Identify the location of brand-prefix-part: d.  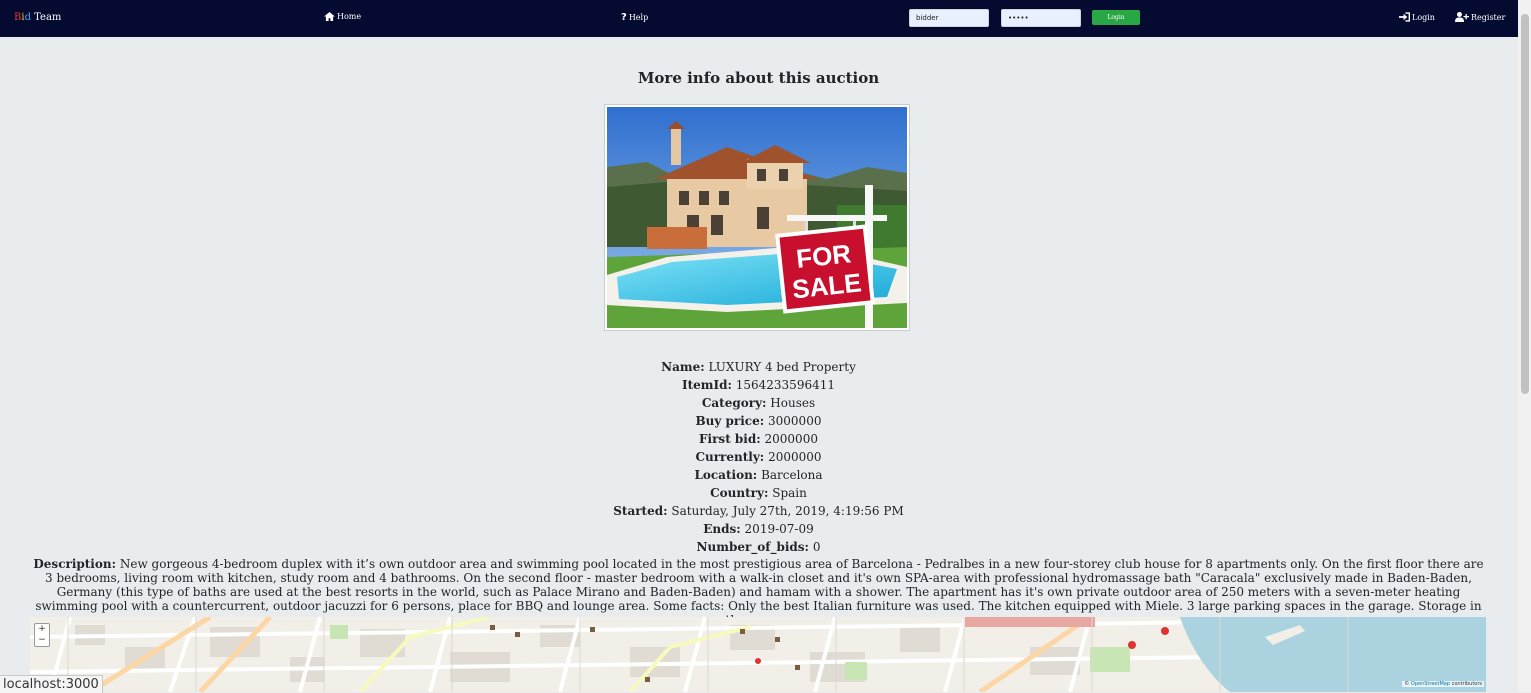
(27, 17).